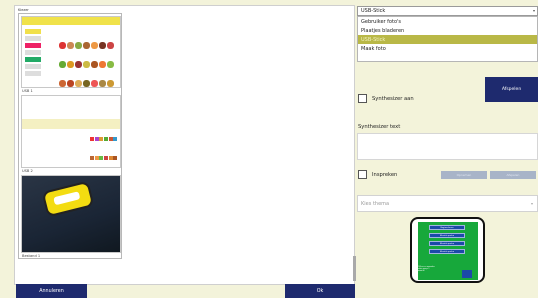 The image size is (538, 298). I want to click on source-option-browse-images: Plaatjes bladeren, so click(447, 30).